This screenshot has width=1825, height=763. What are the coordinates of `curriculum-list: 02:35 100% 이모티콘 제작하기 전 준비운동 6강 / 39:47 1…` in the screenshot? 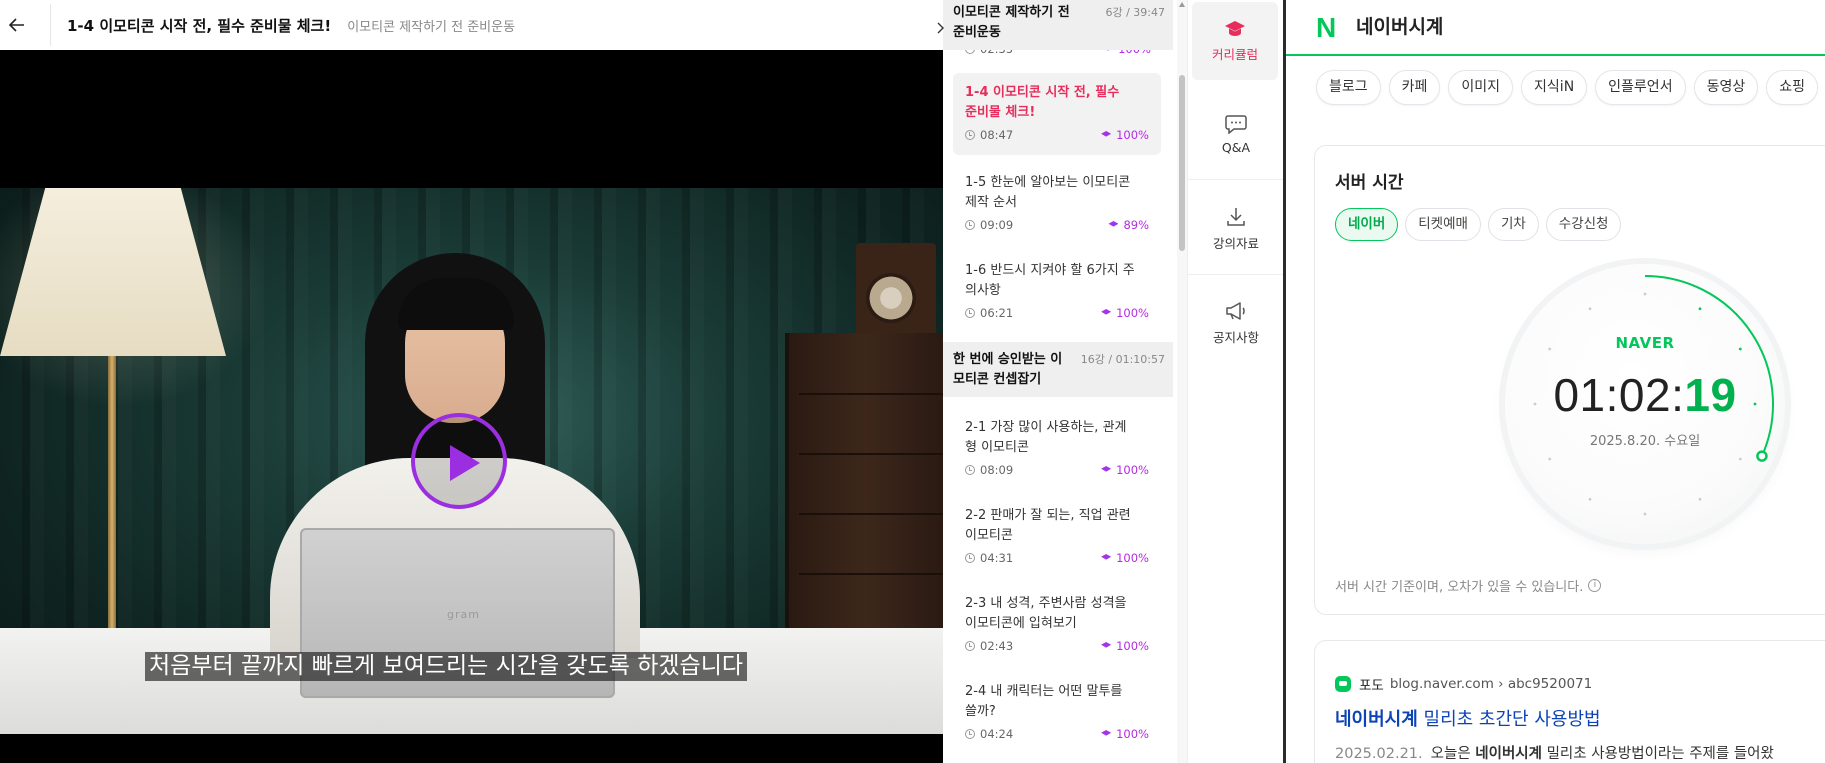 It's located at (1059, 381).